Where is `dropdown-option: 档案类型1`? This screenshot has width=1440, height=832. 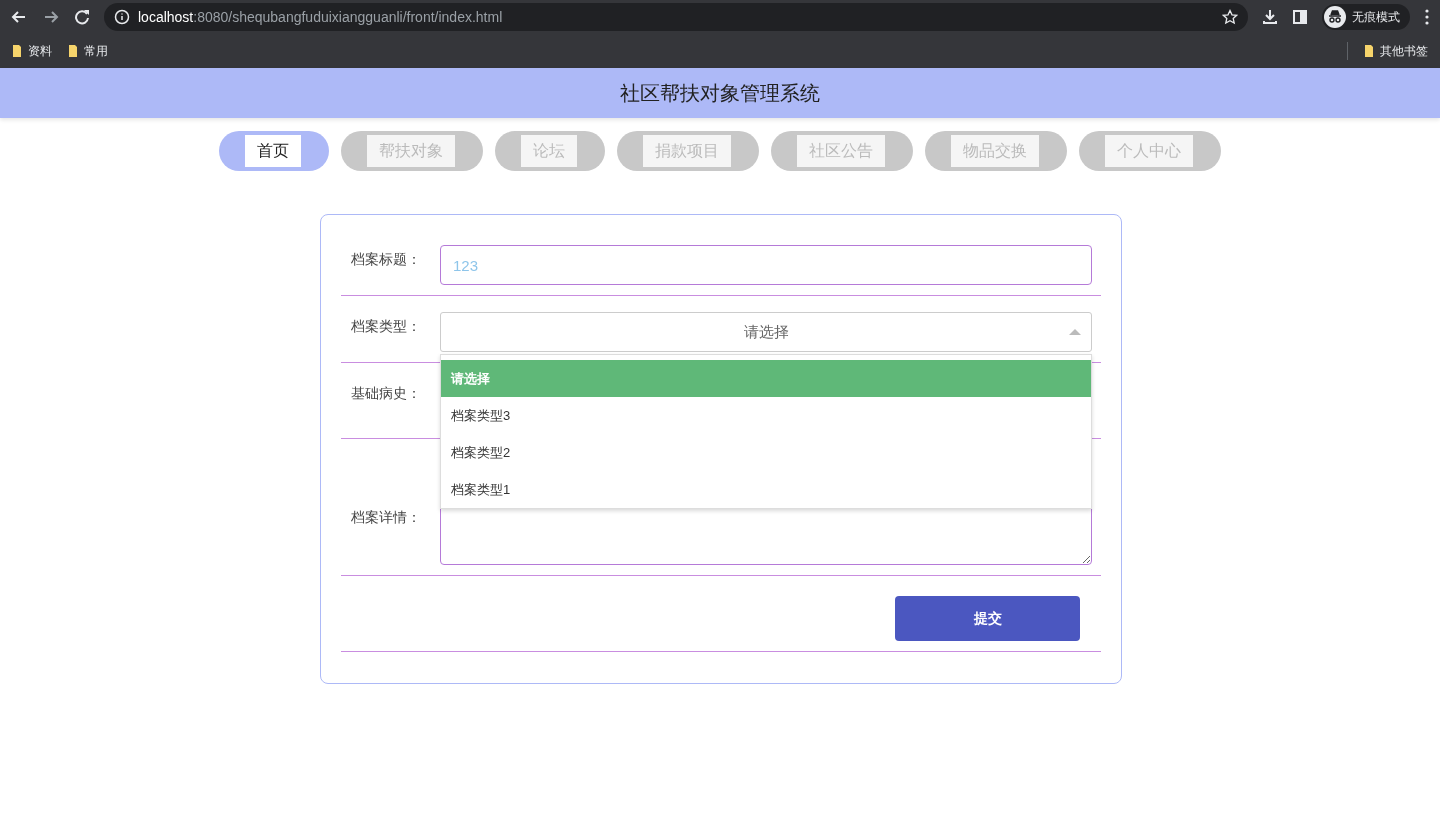 dropdown-option: 档案类型1 is located at coordinates (766, 489).